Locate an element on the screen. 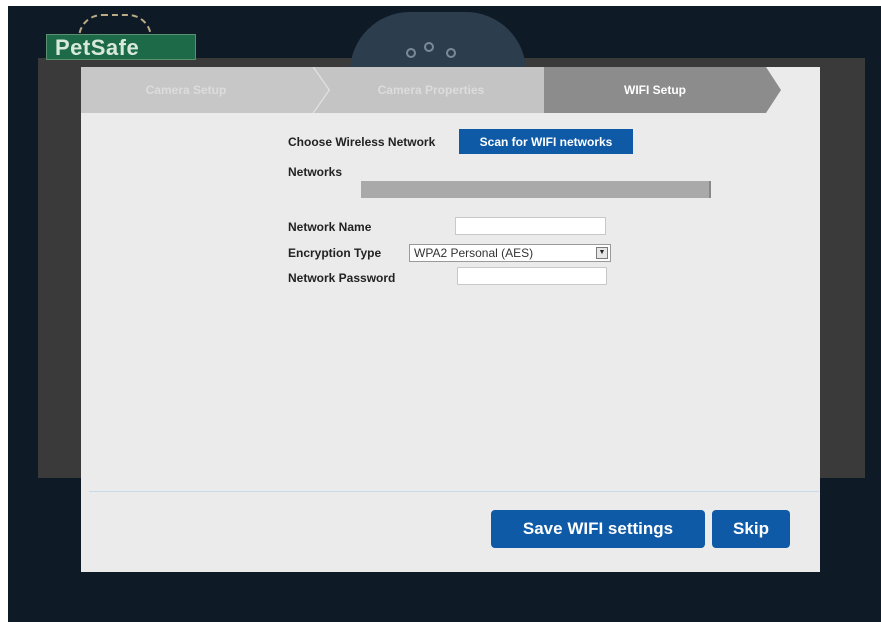 This screenshot has height=622, width=881. step-camera-properties: Camera Properties is located at coordinates (431, 90).